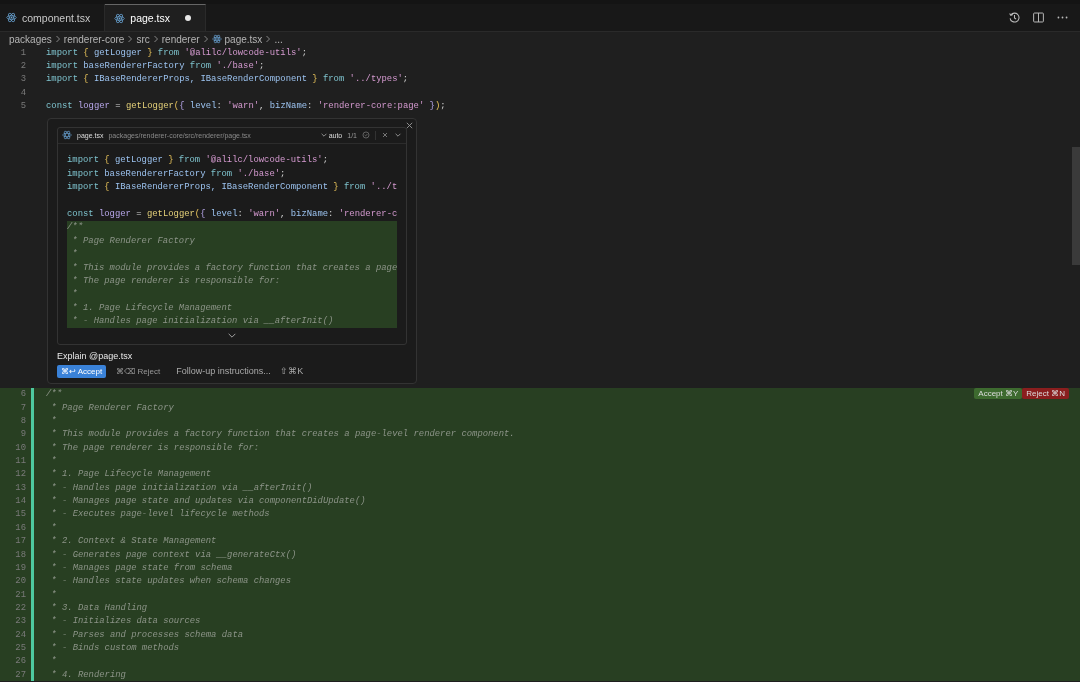  Describe the element at coordinates (282, 434) in the screenshot. I see `code-line: * This module provides a factory function that creates a page-level renderer component.` at that location.